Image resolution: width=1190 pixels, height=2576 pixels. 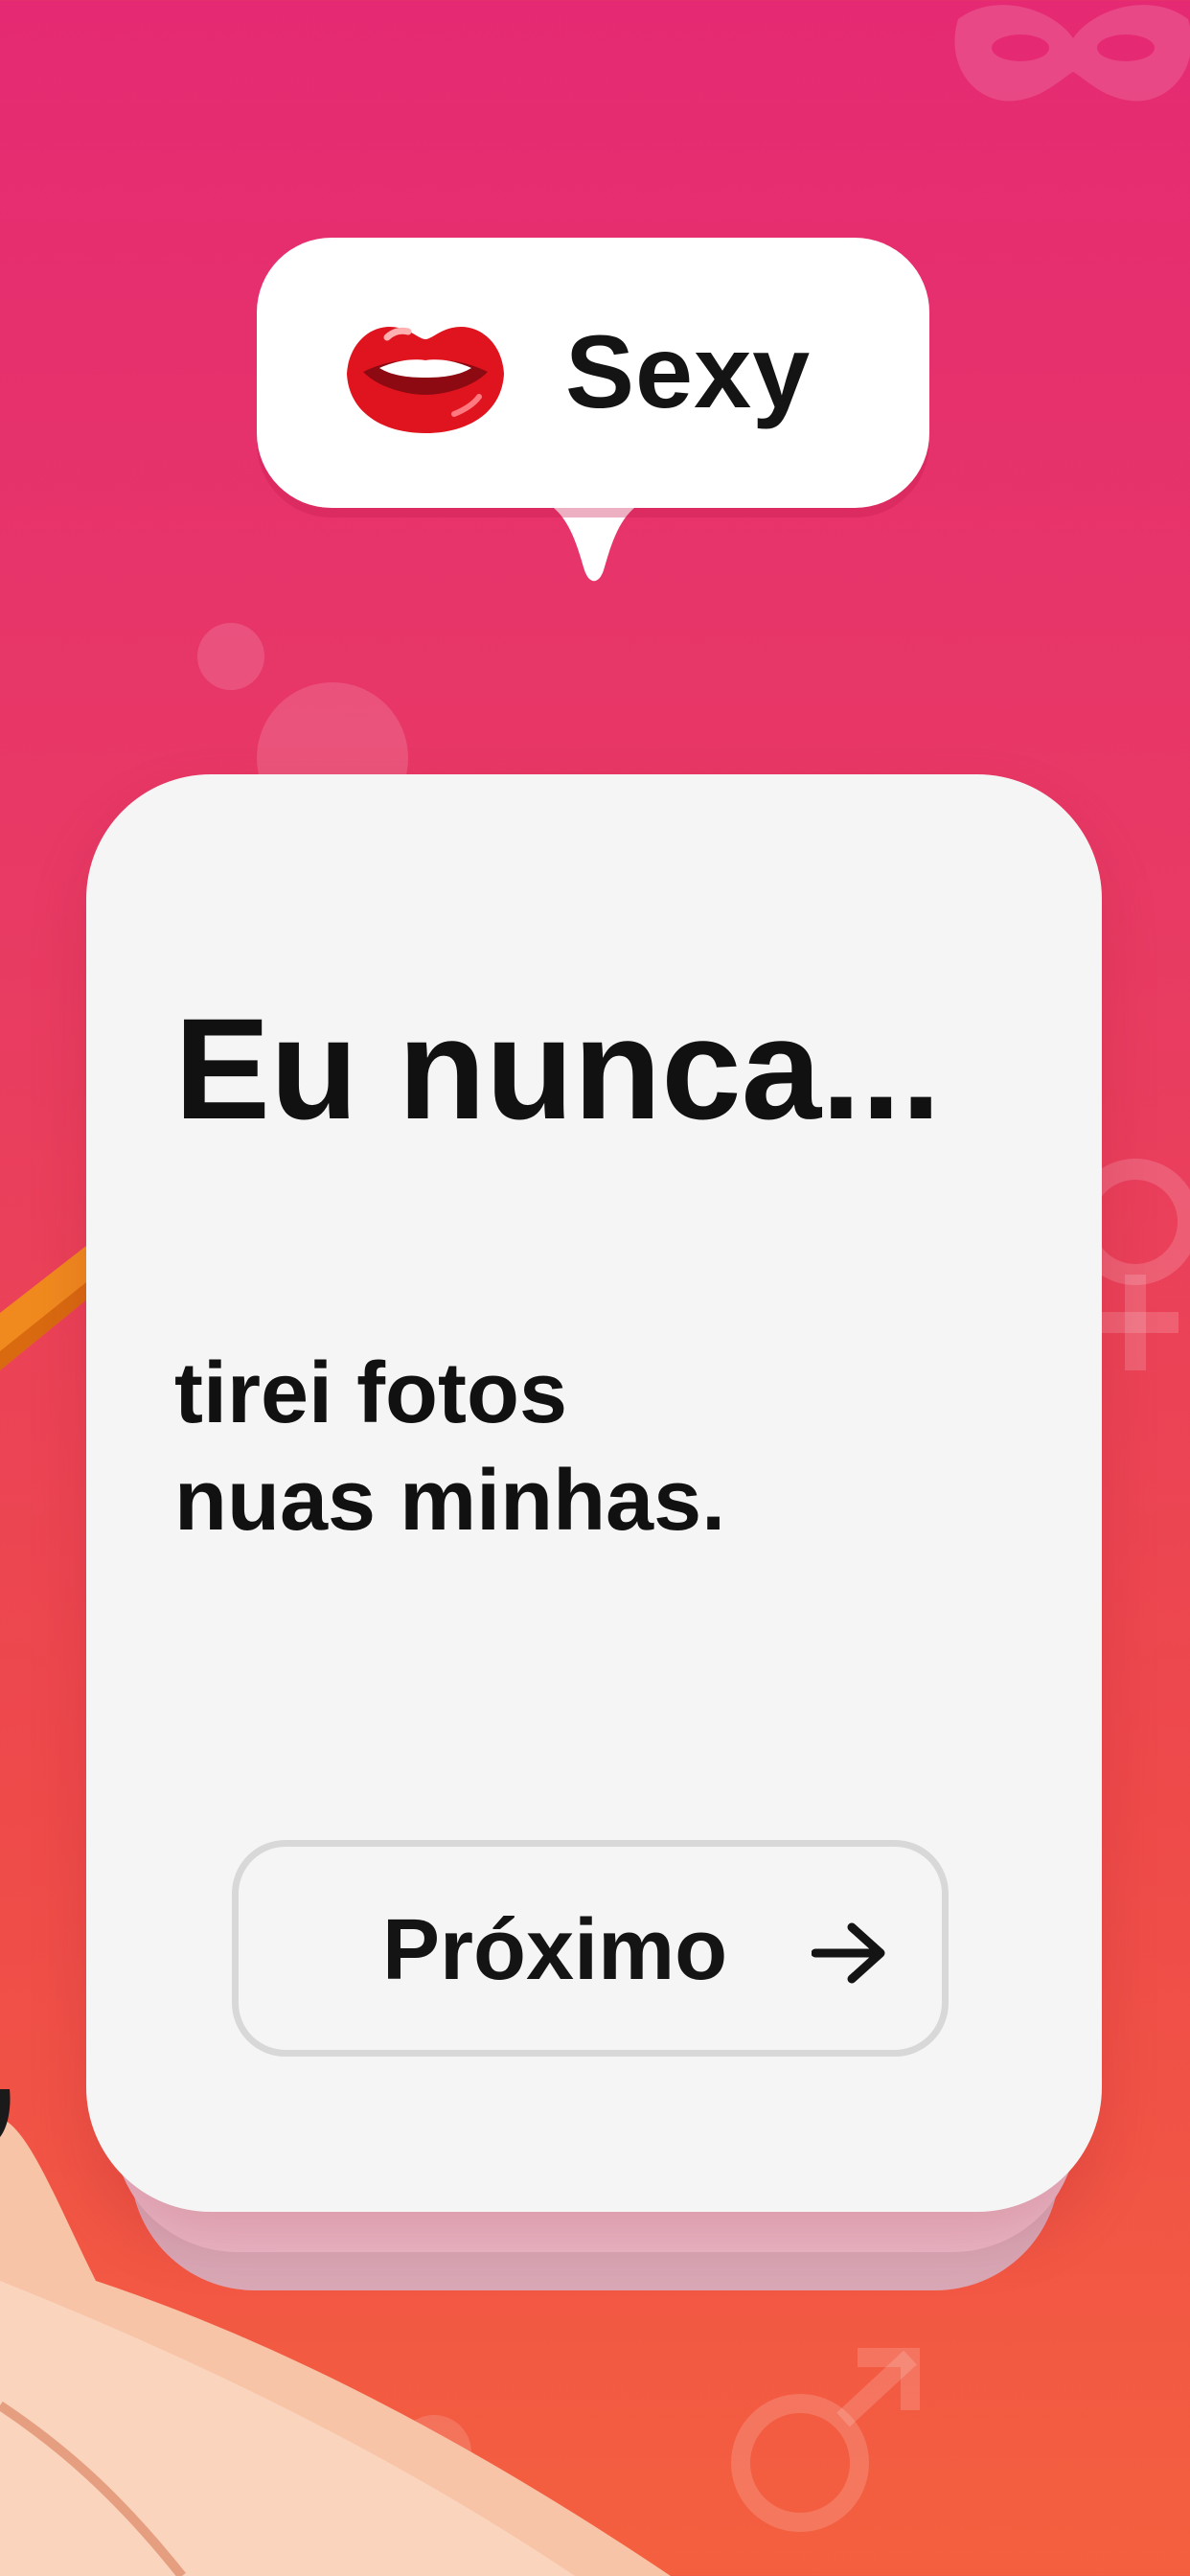 What do you see at coordinates (335, 2332) in the screenshot?
I see `hand-icon` at bounding box center [335, 2332].